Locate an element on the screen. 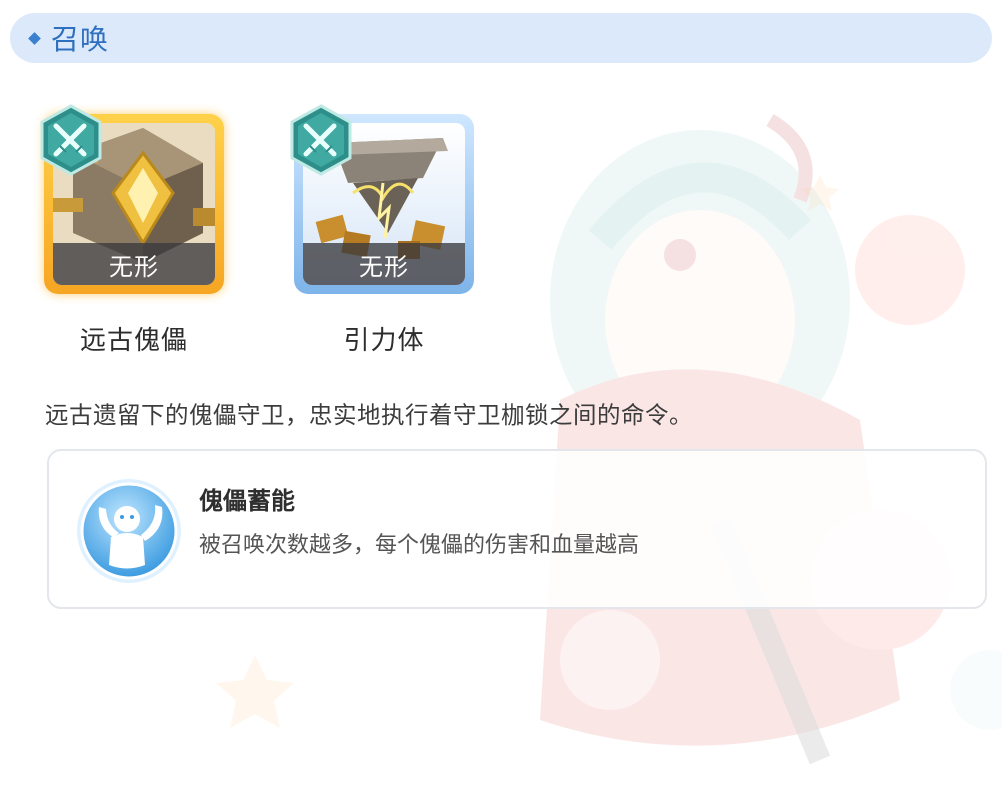 The width and height of the screenshot is (1002, 793). cheering-figure-icon is located at coordinates (129, 531).